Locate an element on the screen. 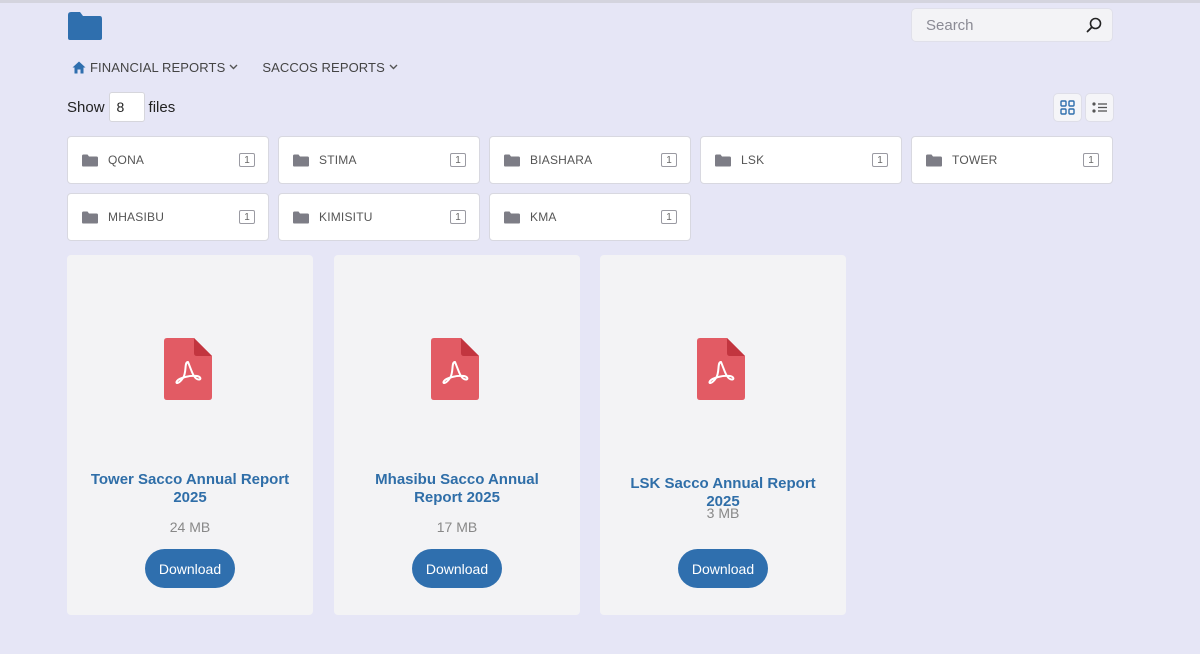  folder-name: STIMA is located at coordinates (338, 160).